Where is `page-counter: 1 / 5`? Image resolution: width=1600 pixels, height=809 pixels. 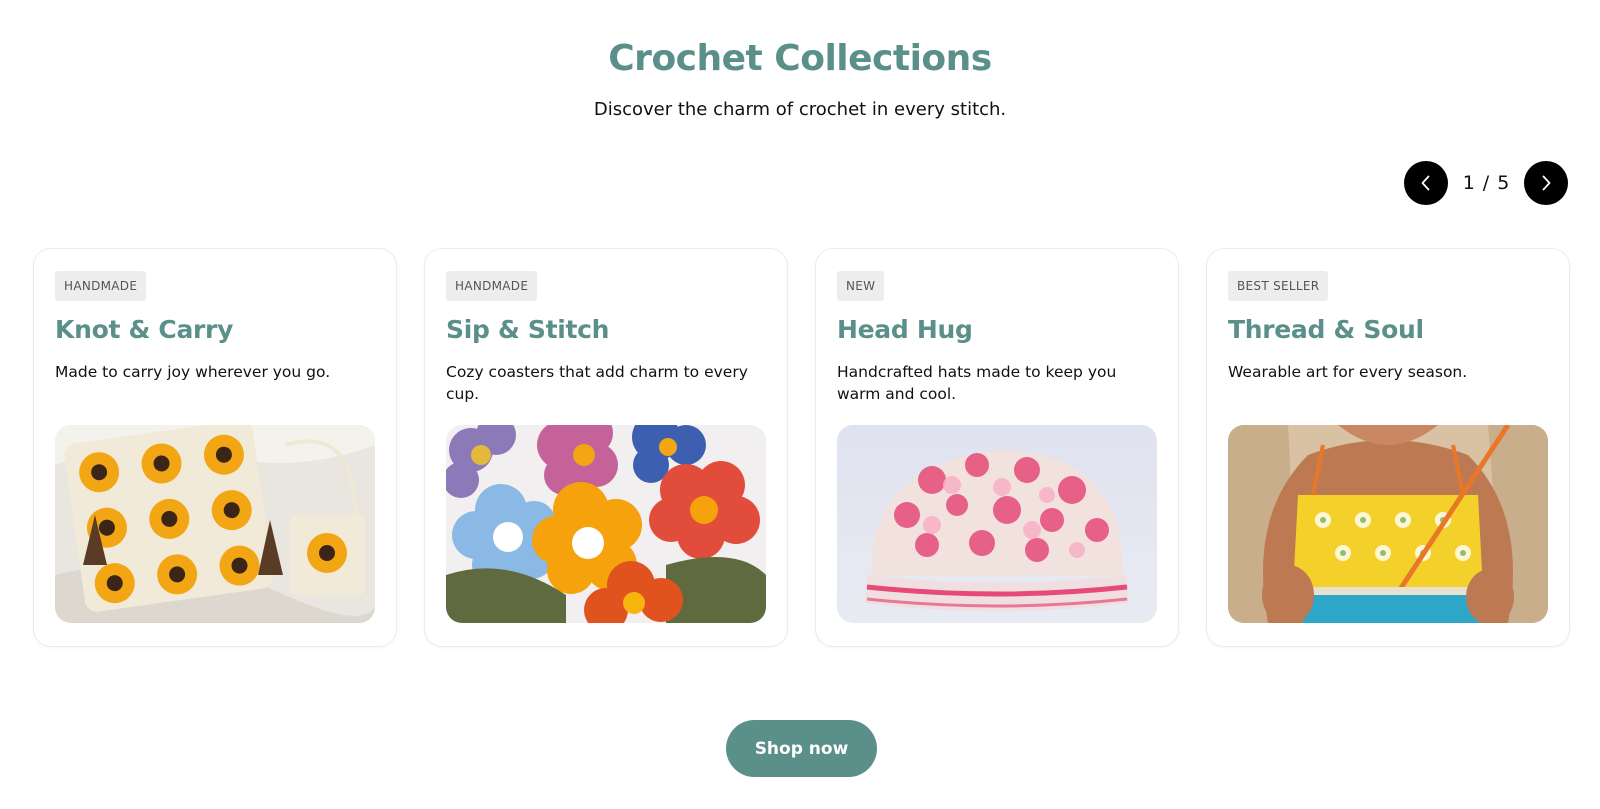 page-counter: 1 / 5 is located at coordinates (1486, 183).